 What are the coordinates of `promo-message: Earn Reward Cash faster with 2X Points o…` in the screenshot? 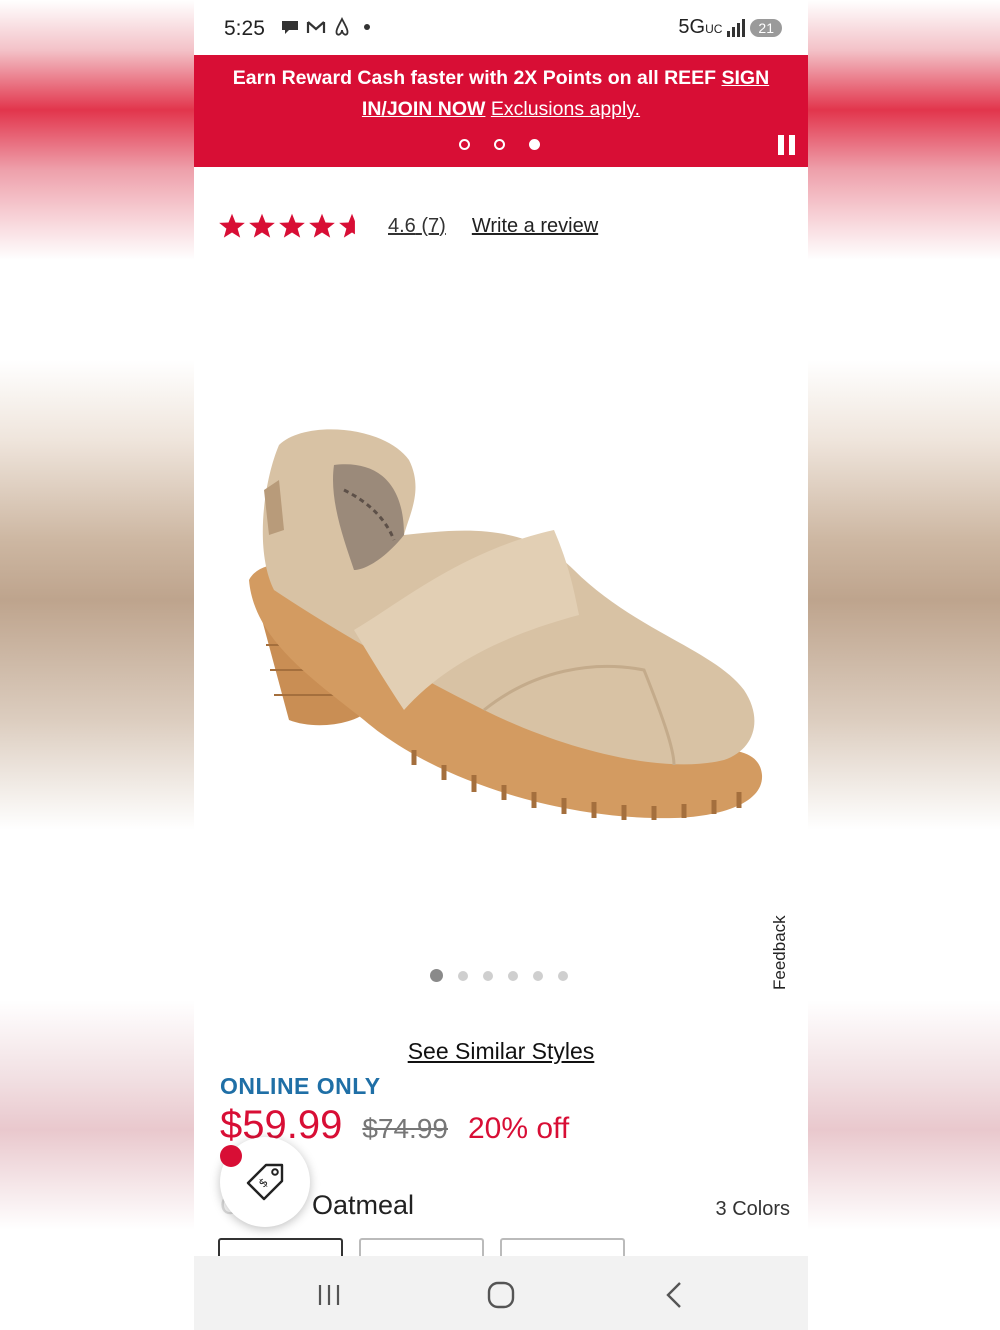 It's located at (477, 78).